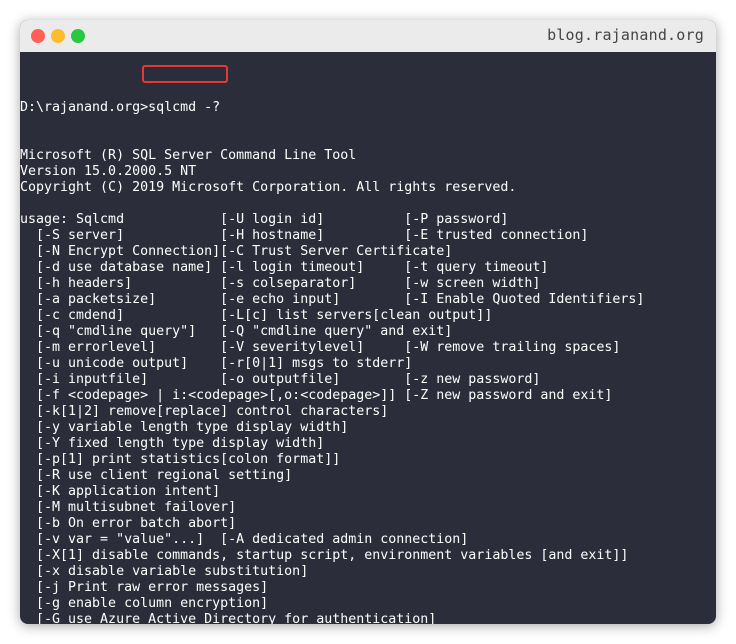 The image size is (736, 644). What do you see at coordinates (38, 36) in the screenshot?
I see `close-window-button` at bounding box center [38, 36].